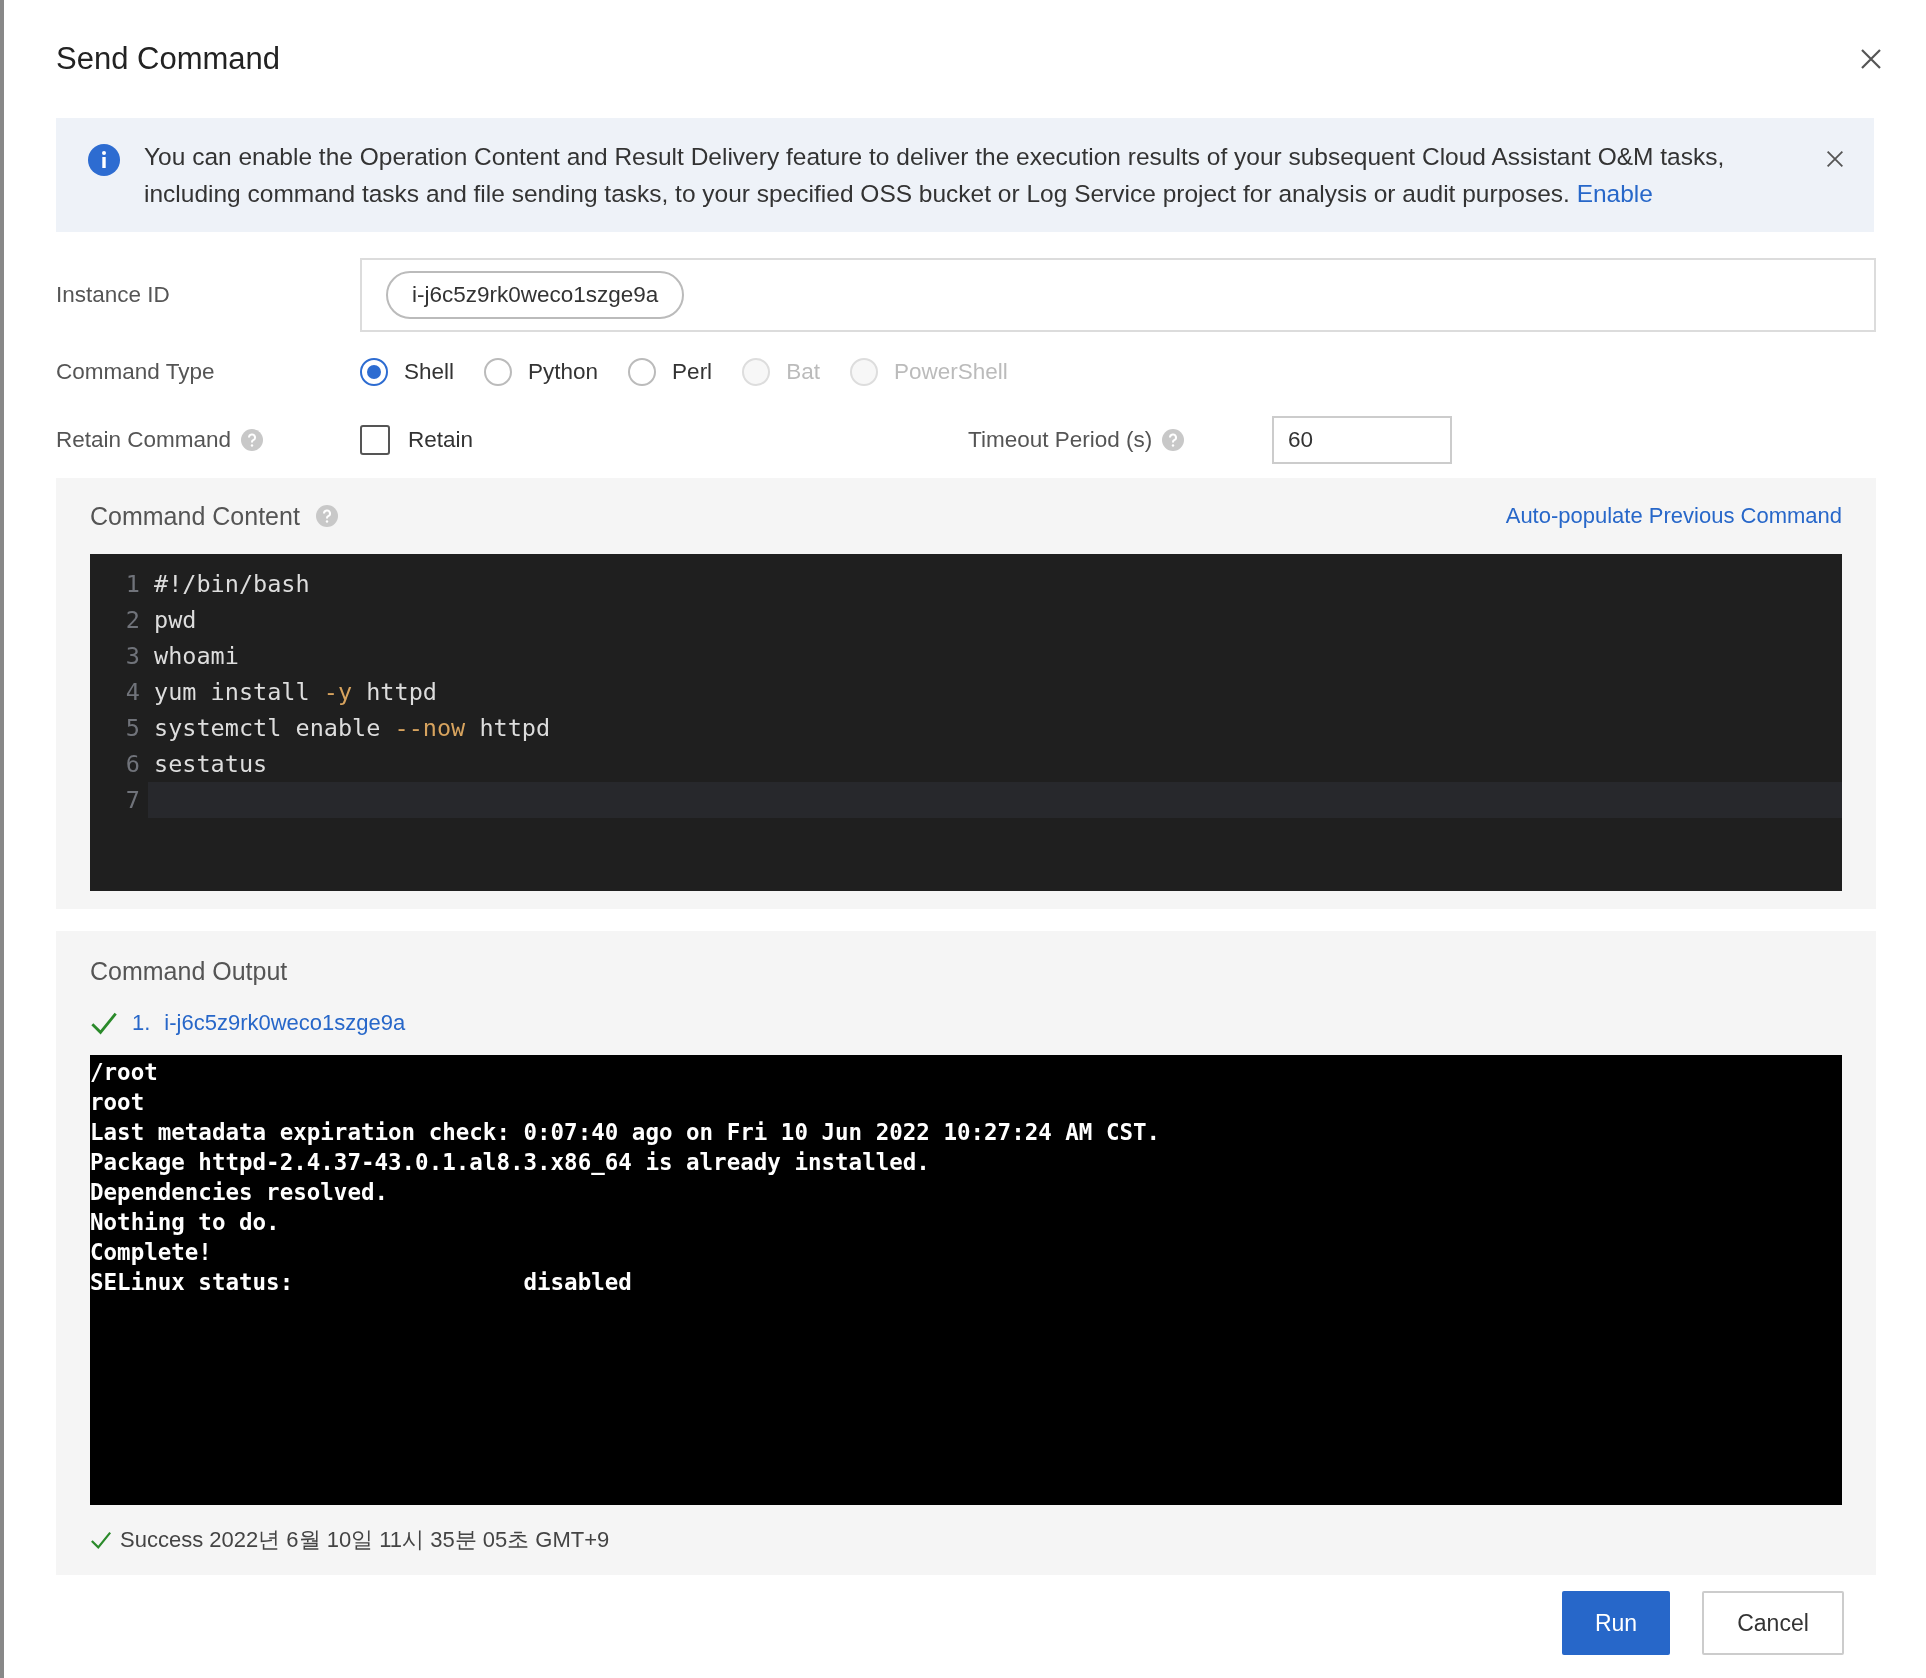  I want to click on line-number: 6, so click(132, 764).